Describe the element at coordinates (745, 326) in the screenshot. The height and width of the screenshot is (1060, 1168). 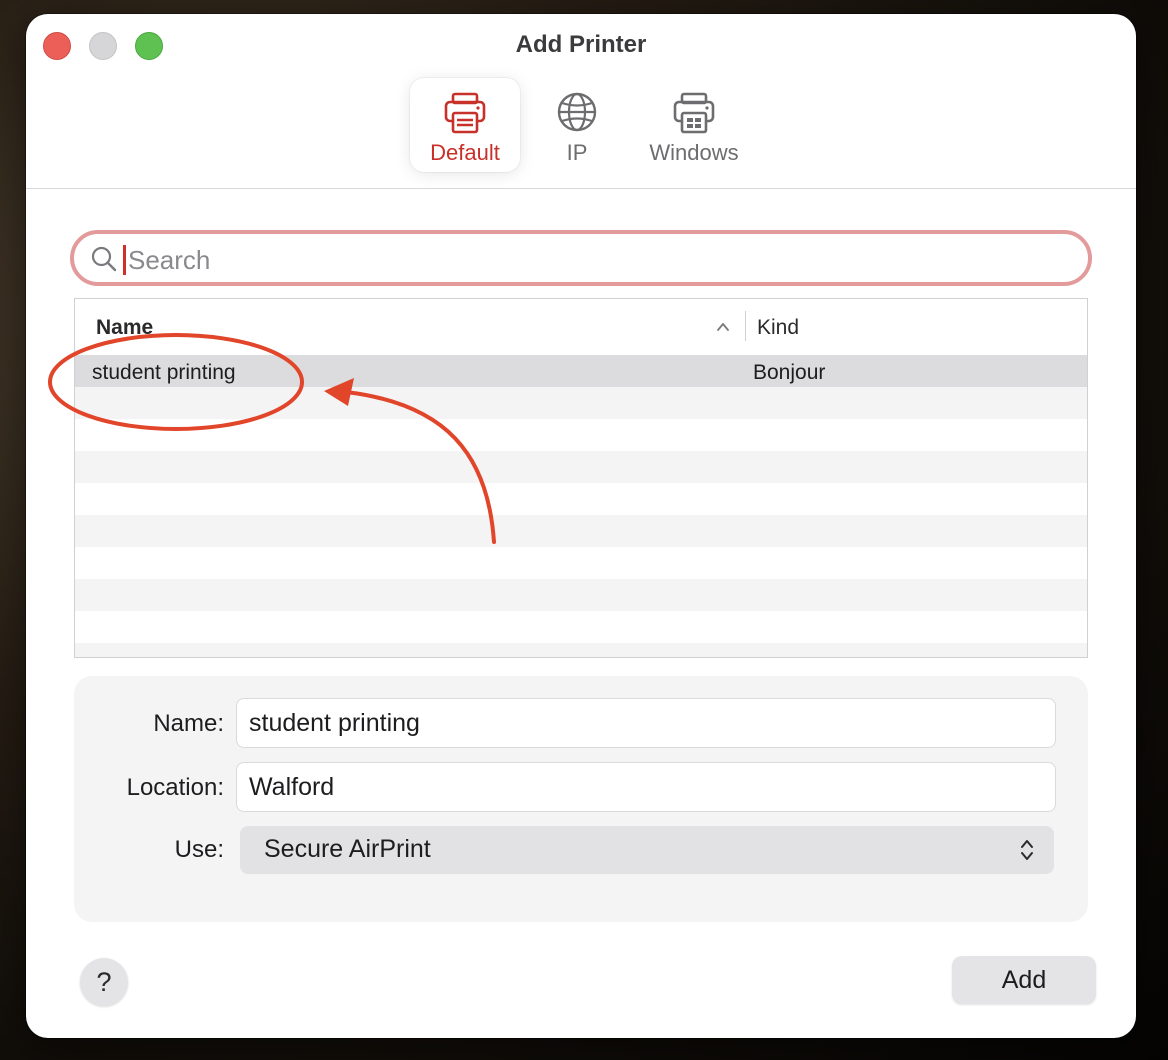
I see `column-separator` at that location.